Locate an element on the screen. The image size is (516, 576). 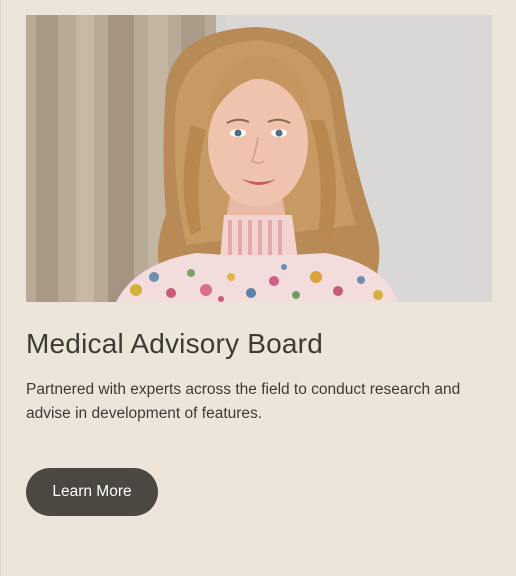
learn-more-button: Learn More is located at coordinates (92, 492).